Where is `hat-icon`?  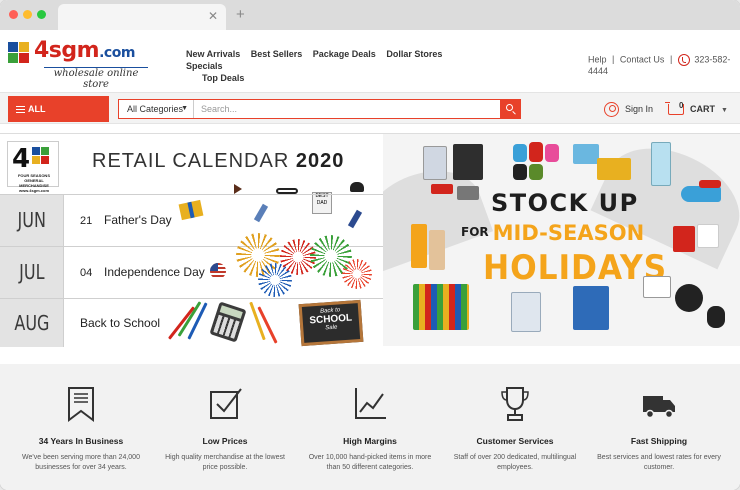 hat-icon is located at coordinates (357, 187).